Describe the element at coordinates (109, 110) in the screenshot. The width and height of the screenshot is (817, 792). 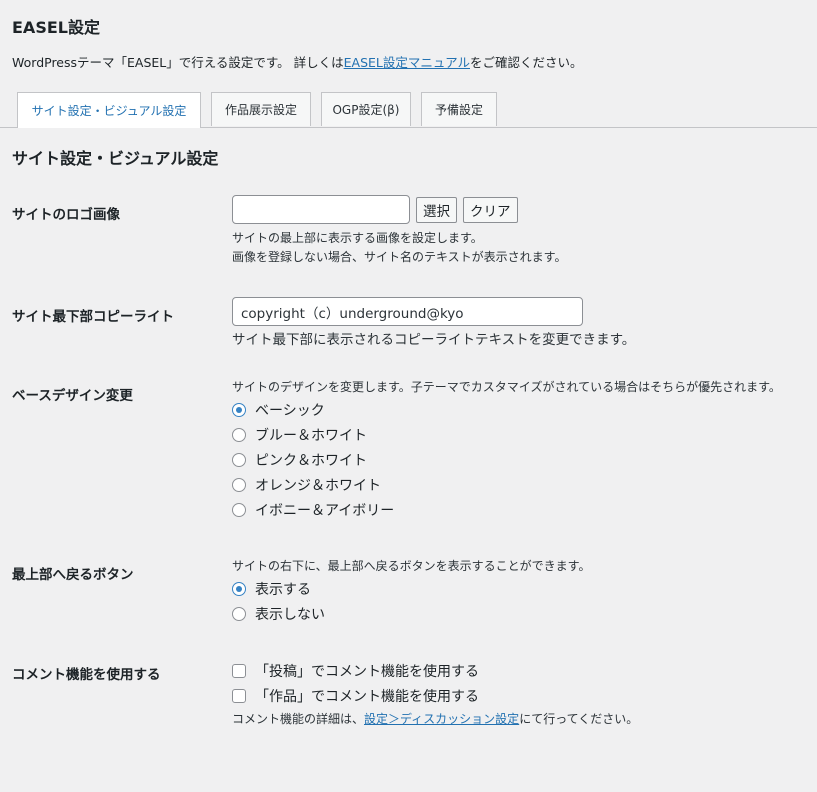
I see `tab-site-visual-settings: サイト設定・ビジュアル設定` at that location.